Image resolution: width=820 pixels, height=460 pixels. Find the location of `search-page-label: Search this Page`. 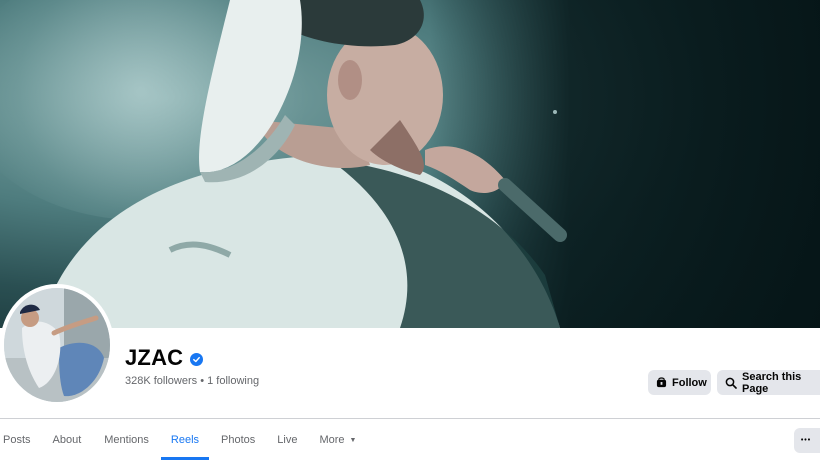

search-page-label: Search this Page is located at coordinates (772, 382).